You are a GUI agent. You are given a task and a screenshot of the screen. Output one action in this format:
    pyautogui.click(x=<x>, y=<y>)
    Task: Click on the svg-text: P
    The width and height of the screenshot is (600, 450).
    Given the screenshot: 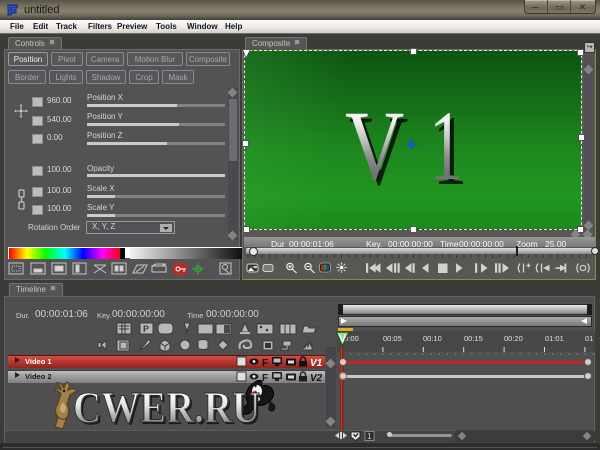 What is the action you would take?
    pyautogui.click(x=146, y=329)
    